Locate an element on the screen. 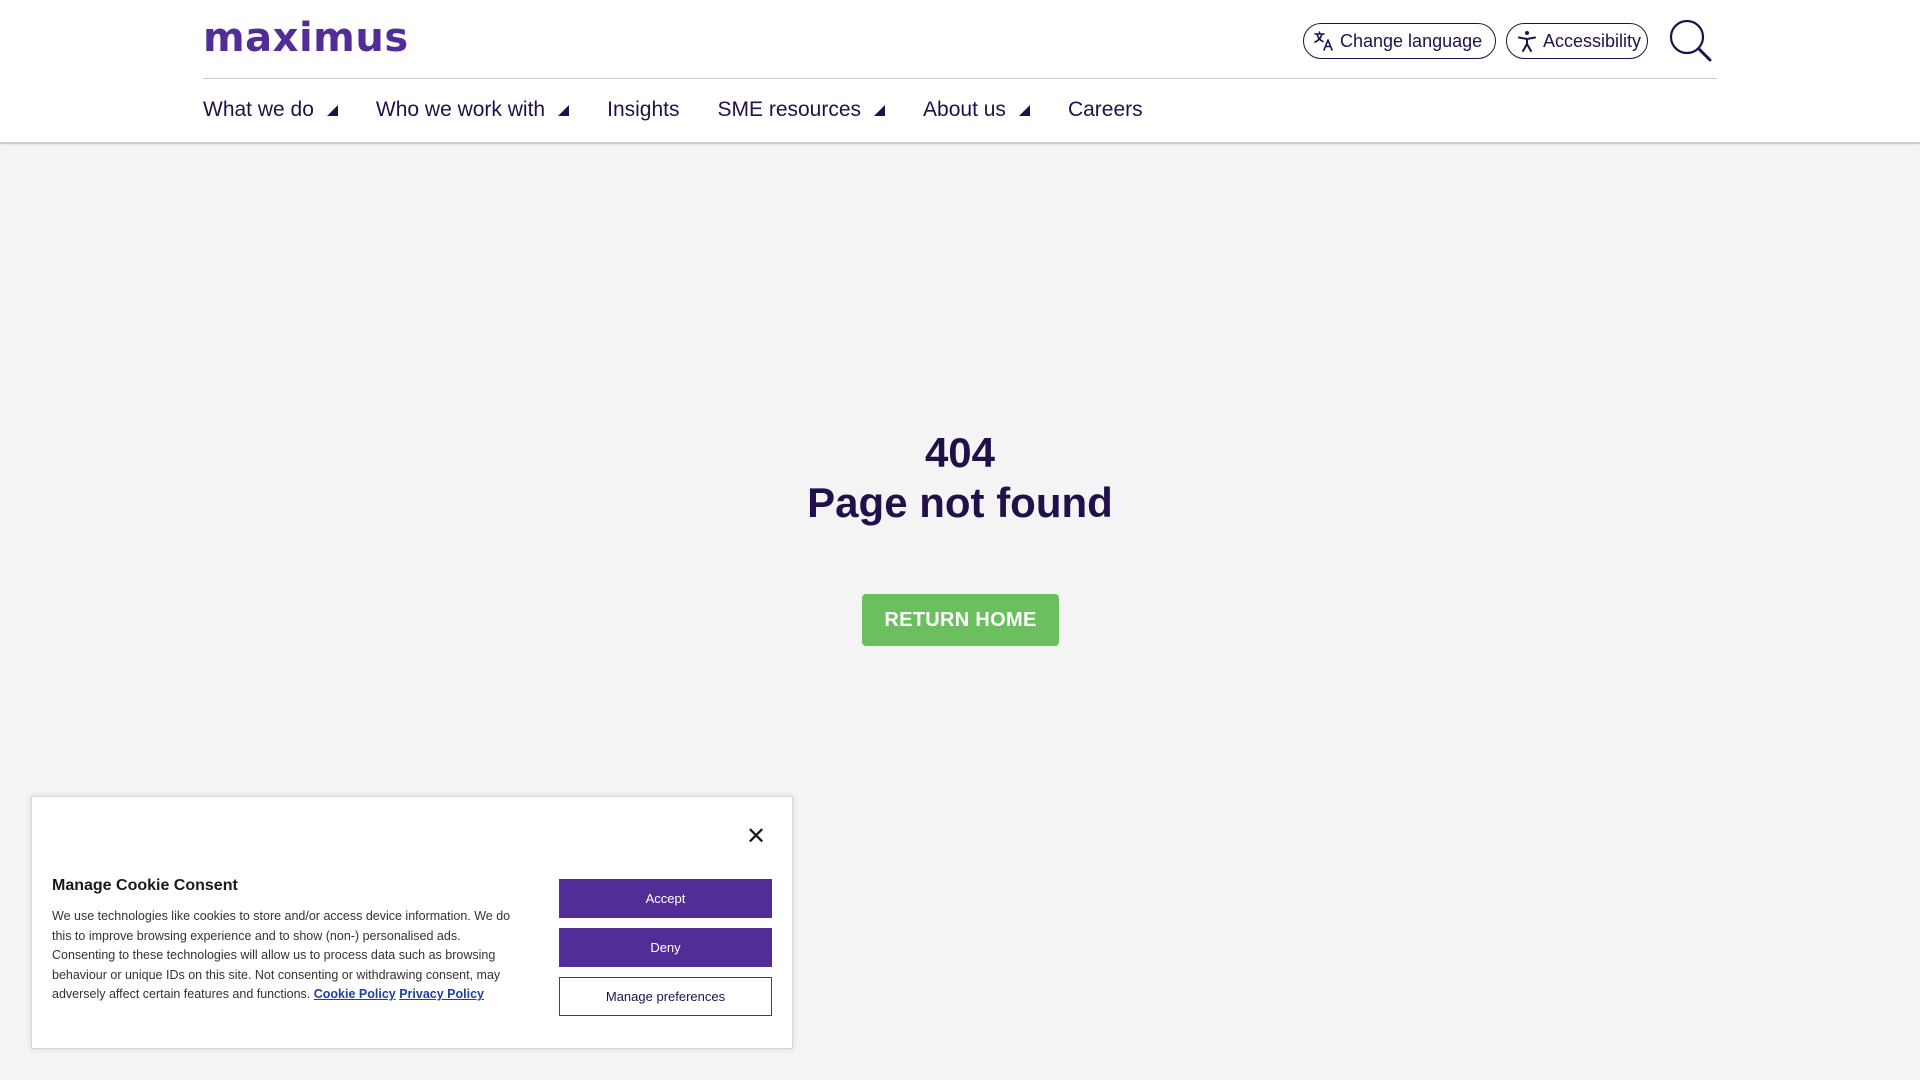 The image size is (1920, 1080). cookie-title: Manage Cookie Consent is located at coordinates (145, 885).